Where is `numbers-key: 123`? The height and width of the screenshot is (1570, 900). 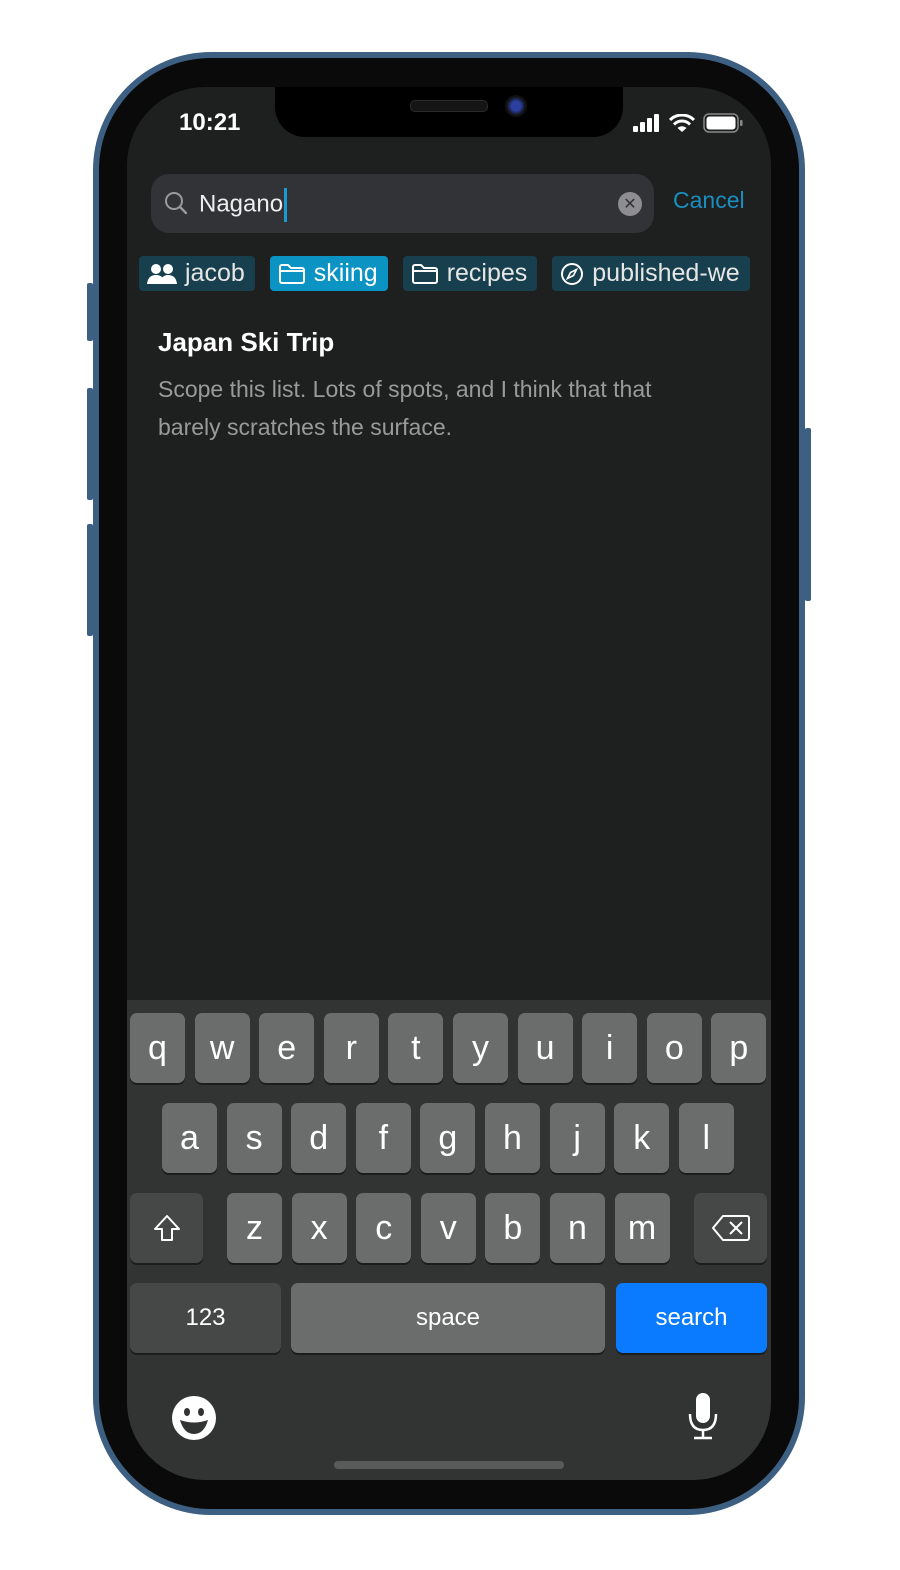
numbers-key: 123 is located at coordinates (205, 1318).